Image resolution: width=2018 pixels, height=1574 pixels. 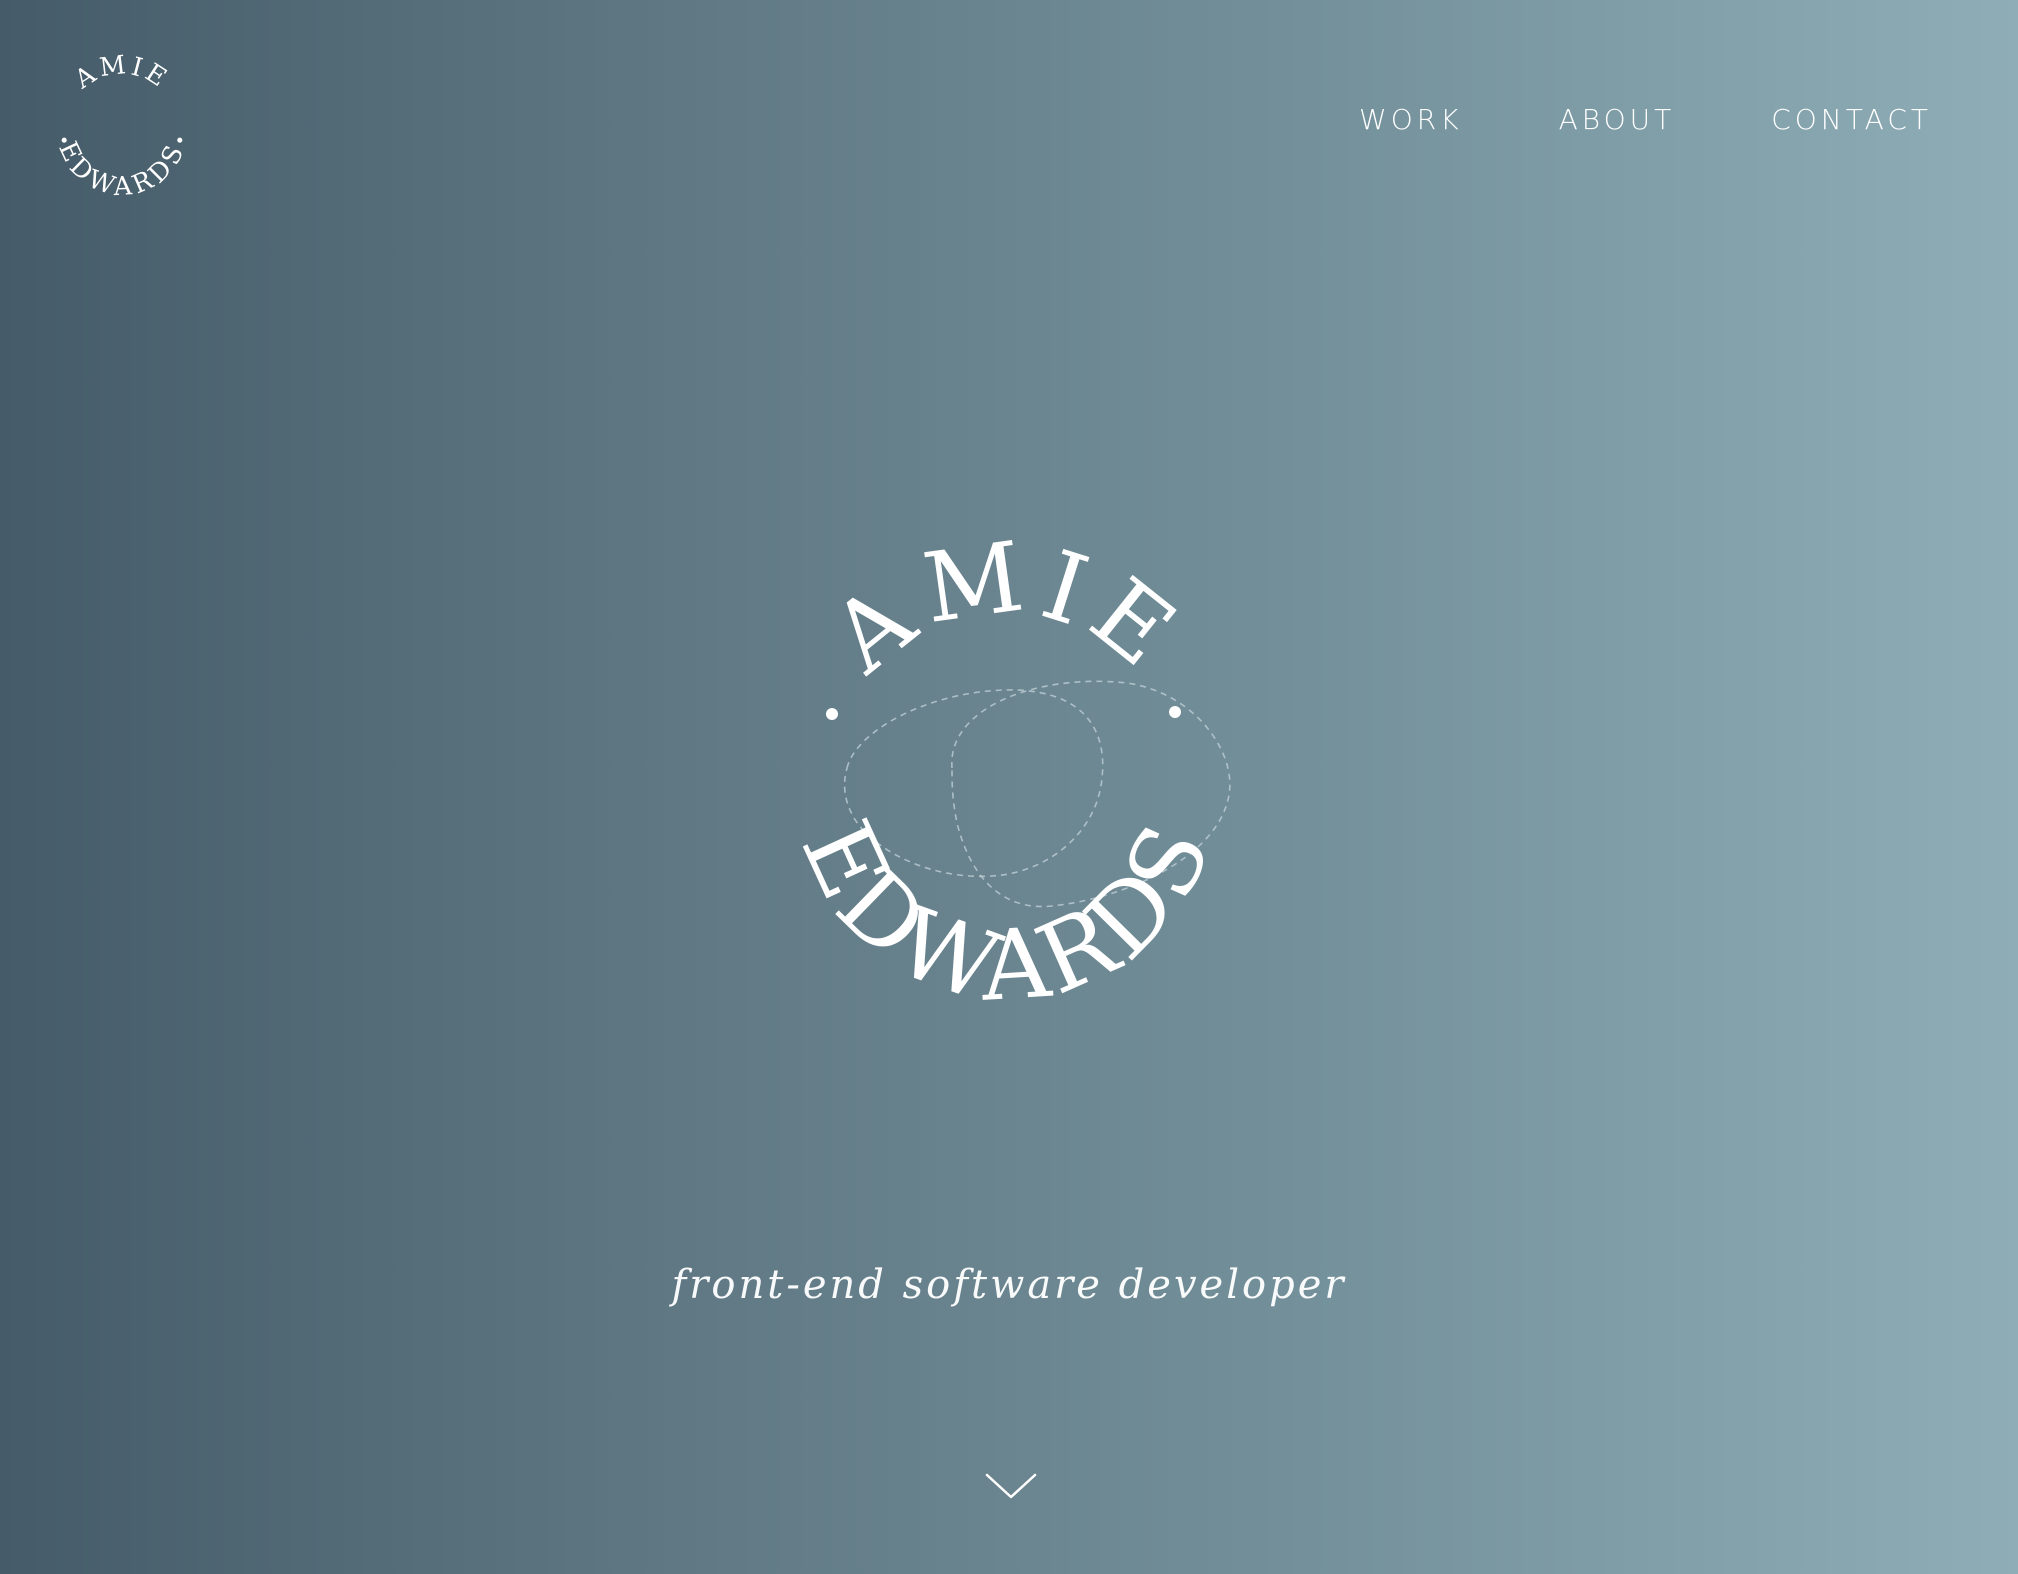 What do you see at coordinates (832, 714) in the screenshot?
I see `hero-logo-dot-left` at bounding box center [832, 714].